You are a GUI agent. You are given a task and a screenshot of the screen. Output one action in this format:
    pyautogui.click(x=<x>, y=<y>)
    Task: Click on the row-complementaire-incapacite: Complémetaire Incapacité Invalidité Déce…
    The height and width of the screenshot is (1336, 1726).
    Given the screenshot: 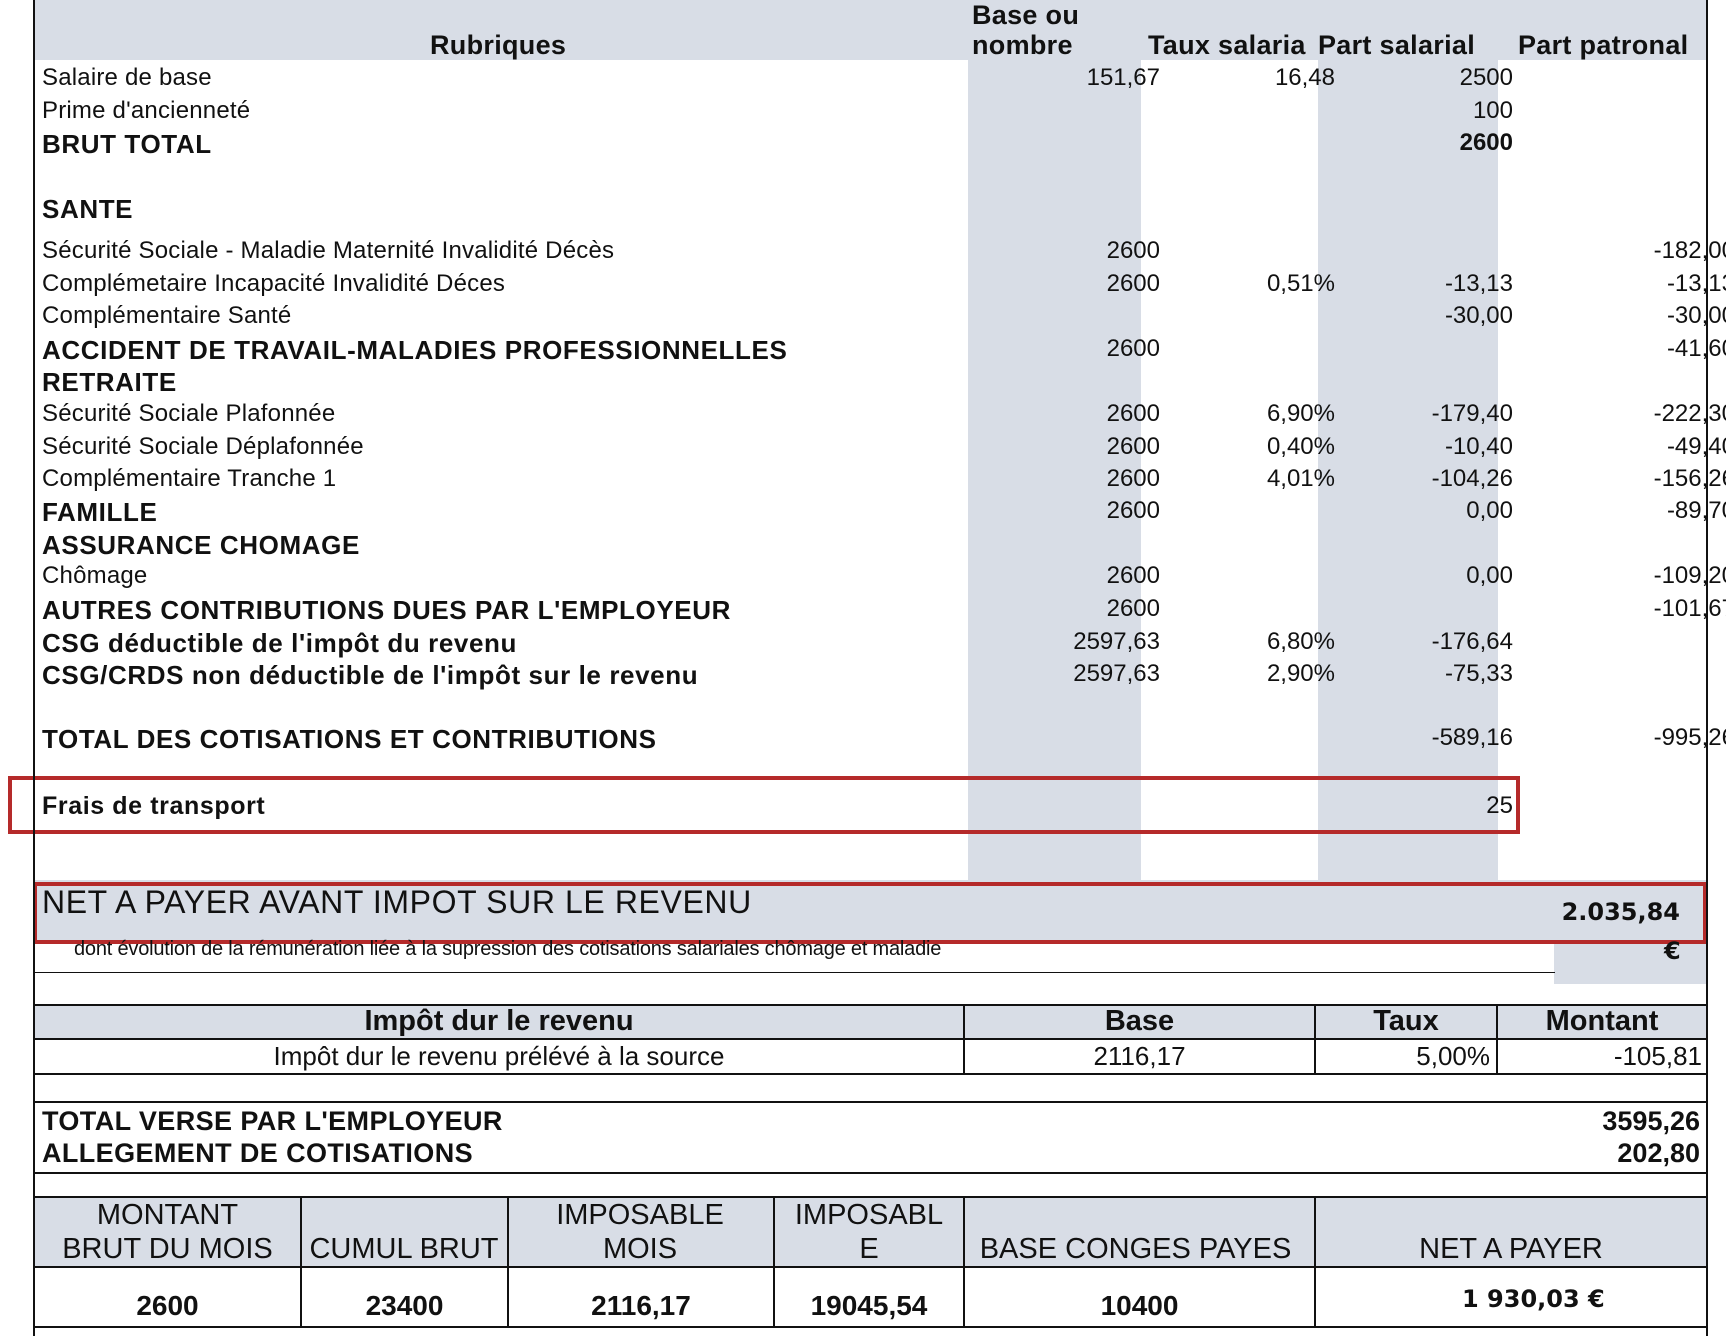 What is the action you would take?
    pyautogui.click(x=880, y=284)
    